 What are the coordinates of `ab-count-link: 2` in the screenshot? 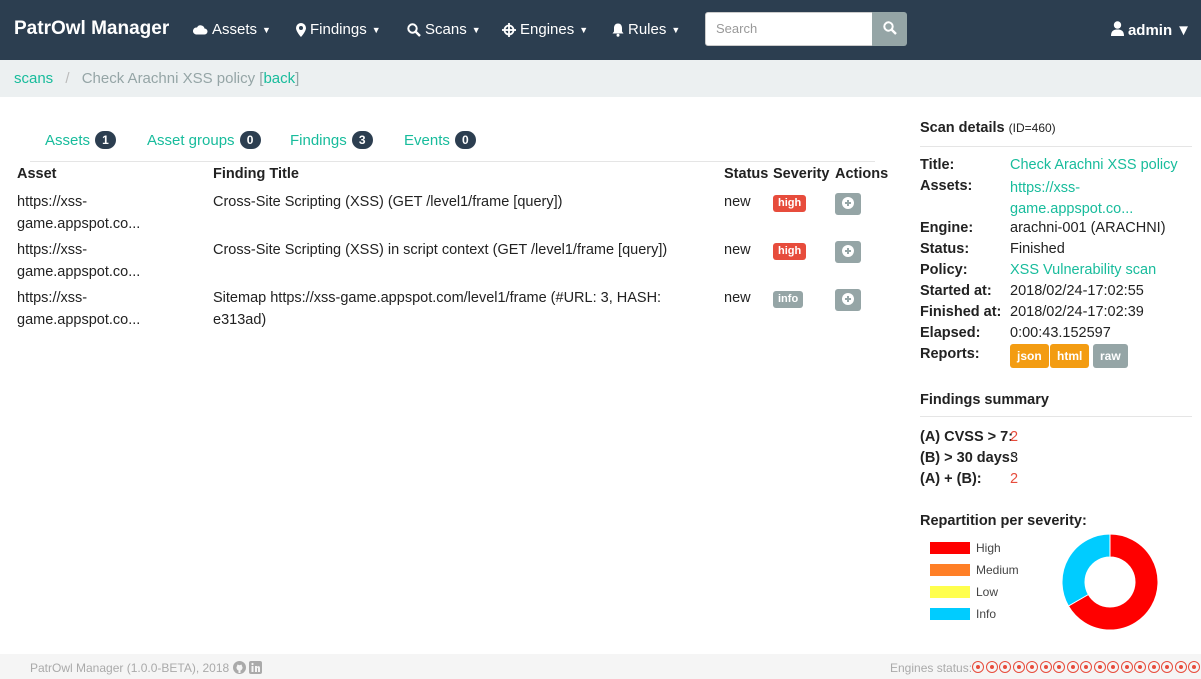 It's located at (1014, 479).